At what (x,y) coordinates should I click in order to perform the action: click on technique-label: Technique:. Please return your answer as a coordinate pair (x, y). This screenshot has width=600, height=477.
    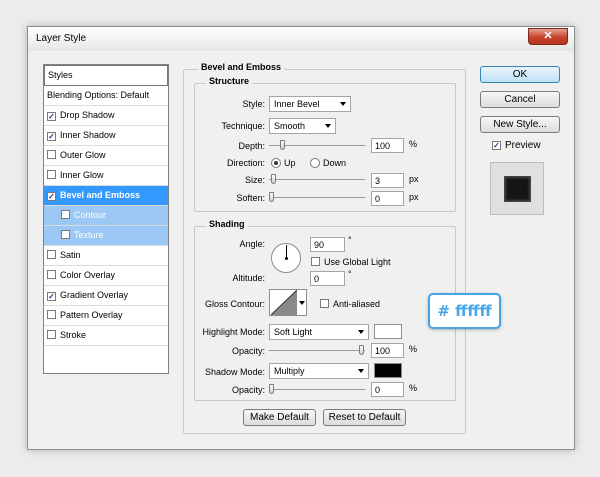
    Looking at the image, I should click on (243, 126).